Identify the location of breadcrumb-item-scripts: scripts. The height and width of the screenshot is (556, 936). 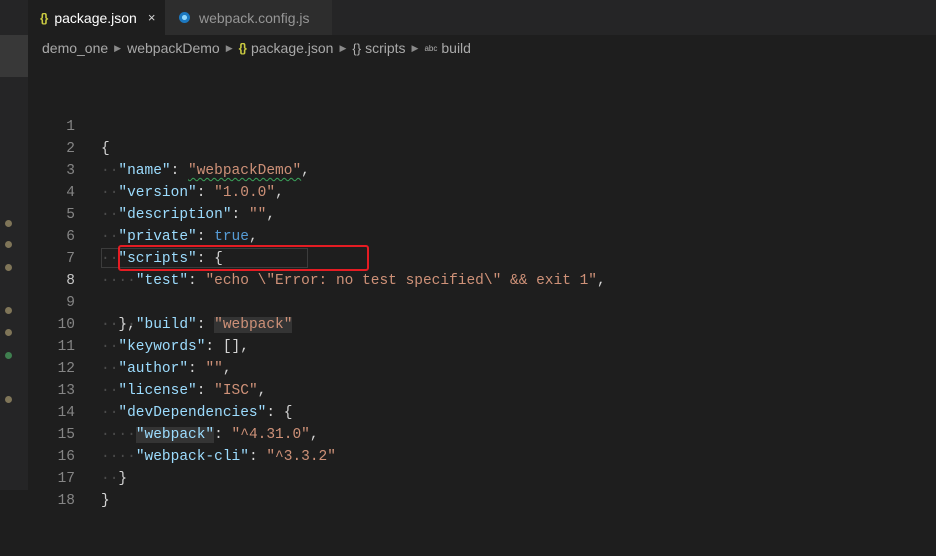
(385, 48).